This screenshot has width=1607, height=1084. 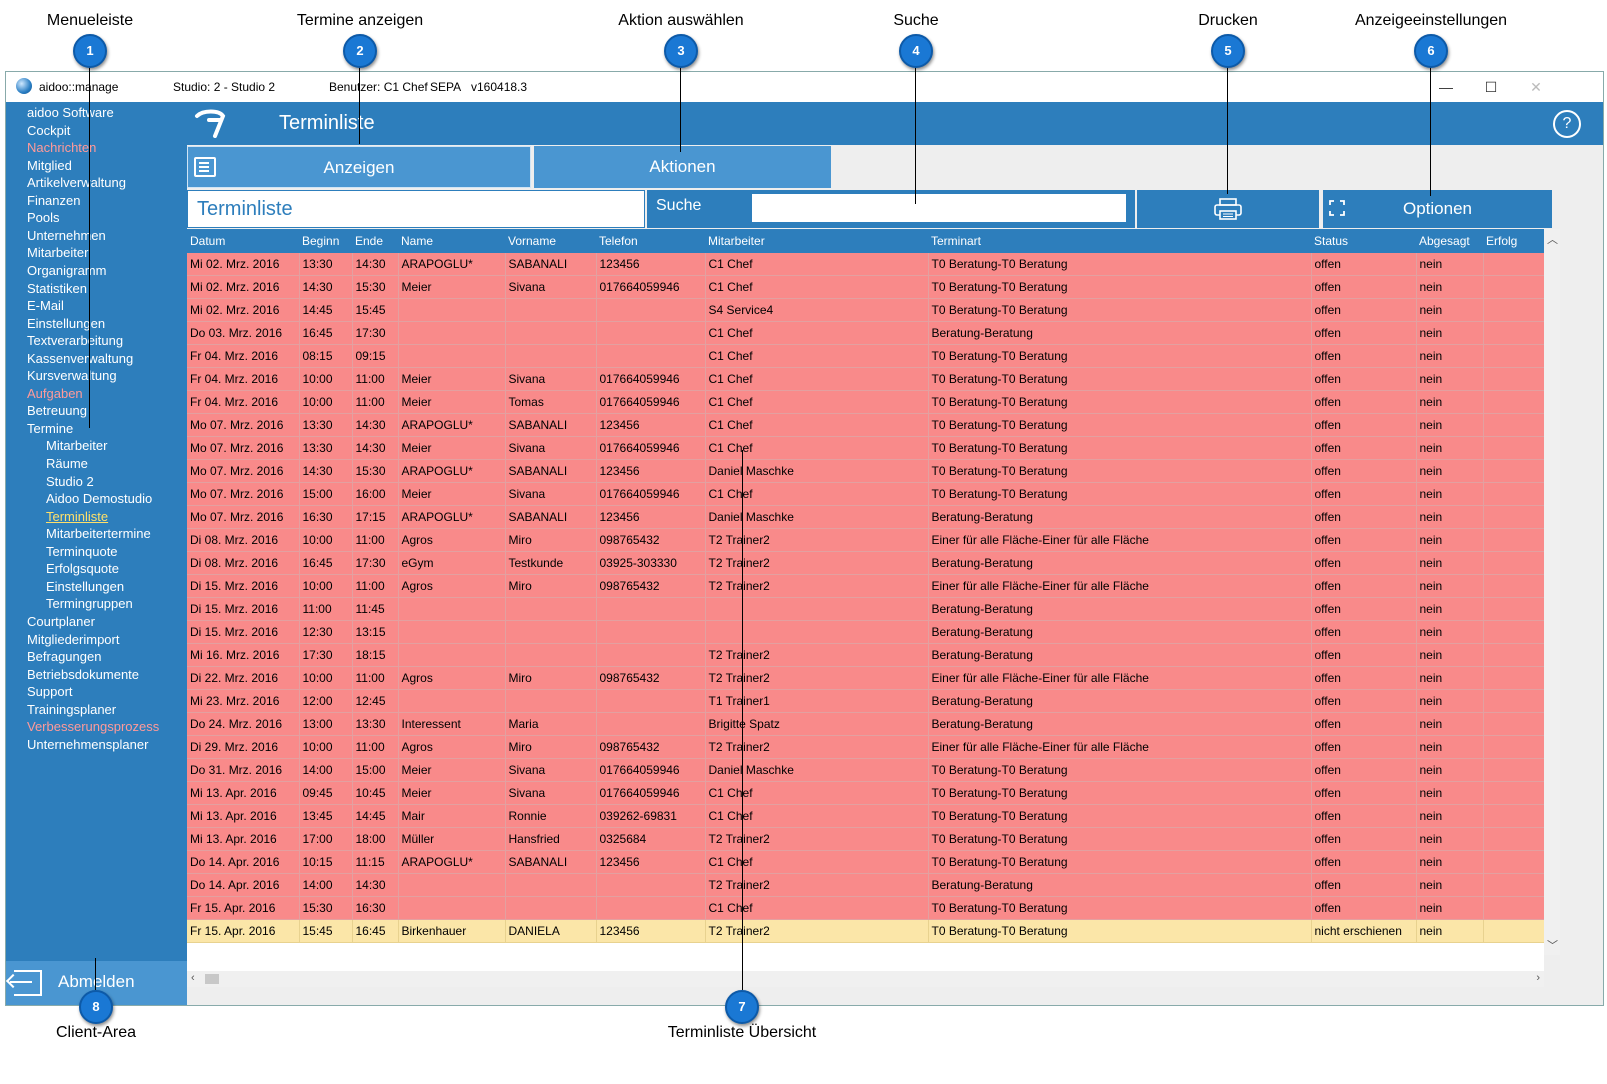 What do you see at coordinates (64, 656) in the screenshot?
I see `sidebar-item: Befragungen` at bounding box center [64, 656].